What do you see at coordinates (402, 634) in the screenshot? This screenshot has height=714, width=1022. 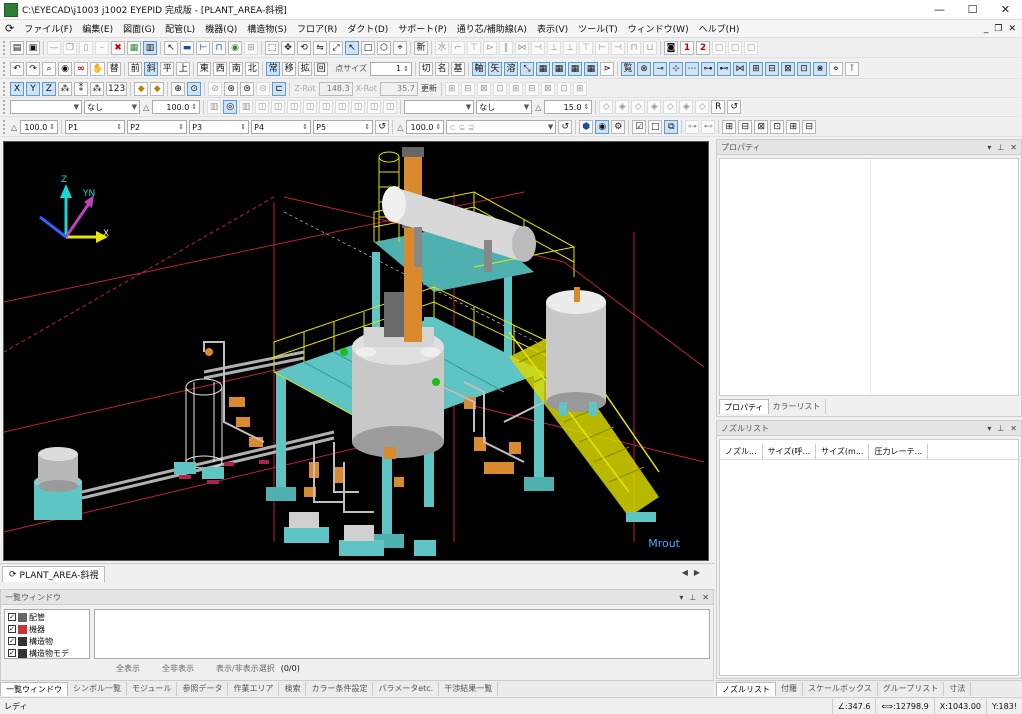 I see `element-list` at bounding box center [402, 634].